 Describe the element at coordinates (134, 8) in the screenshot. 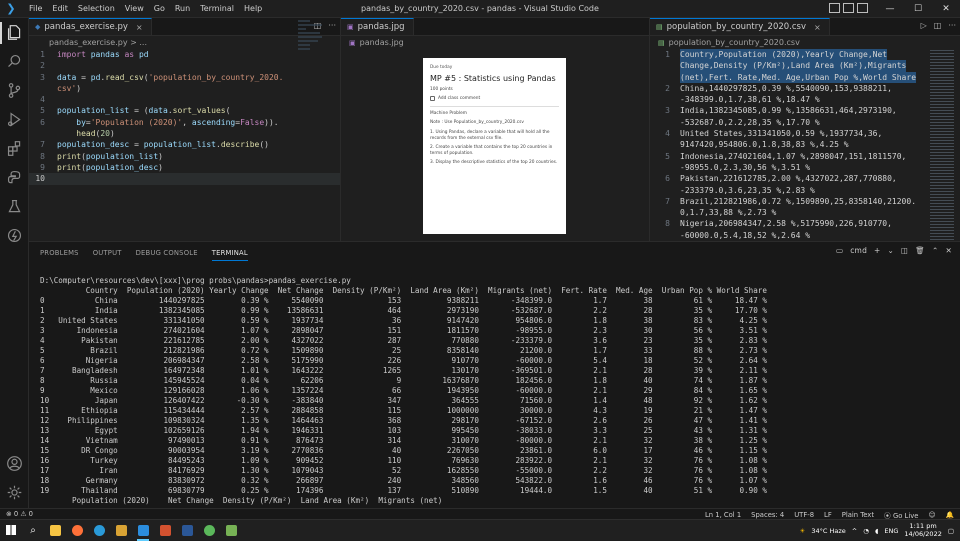

I see `menu-view: View` at that location.